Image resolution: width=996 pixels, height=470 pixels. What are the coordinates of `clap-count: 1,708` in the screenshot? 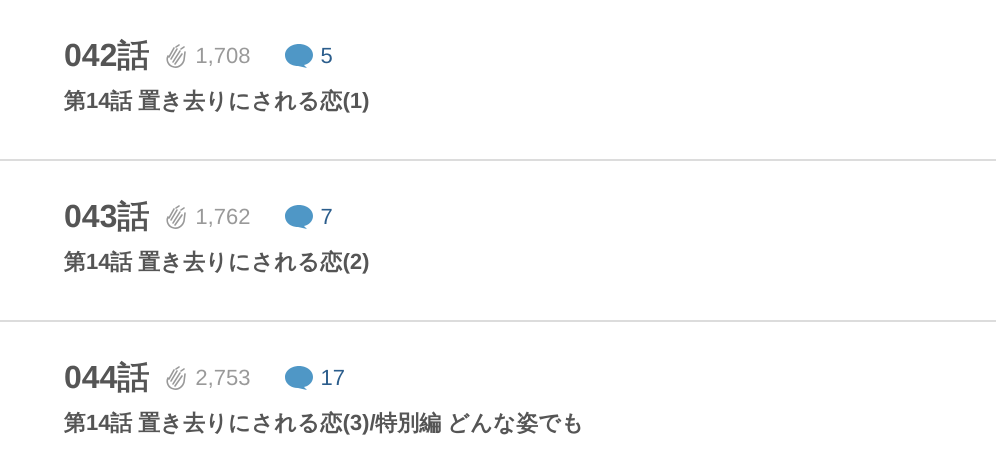 It's located at (222, 56).